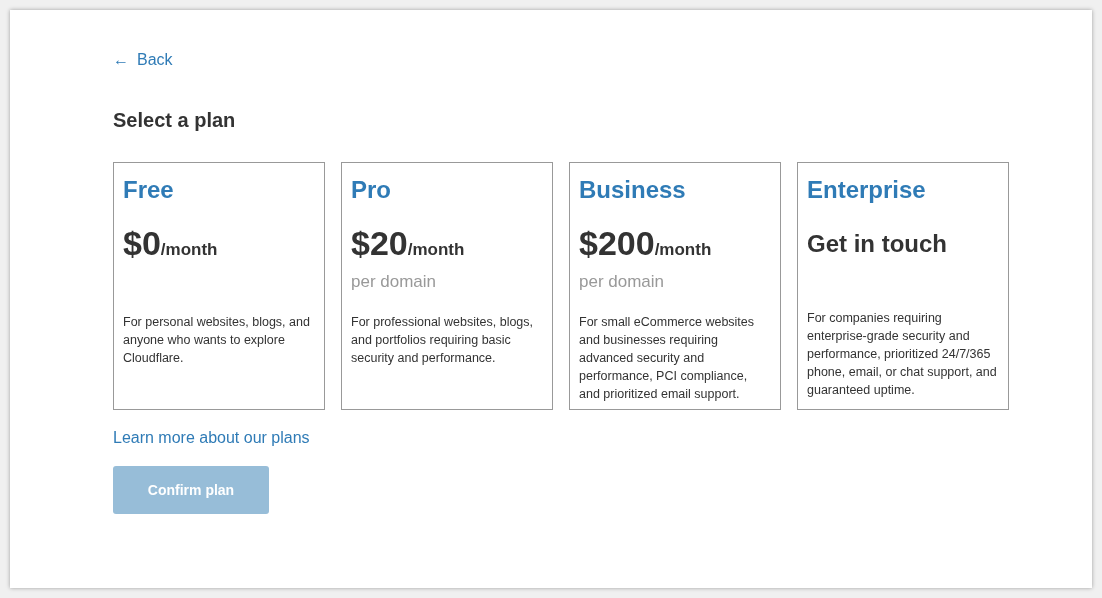 This screenshot has height=598, width=1102. I want to click on plan-description: For small eCommerce websites and businesses requiring advanced security and performance, PCI compliance, and prioritized email support., so click(667, 358).